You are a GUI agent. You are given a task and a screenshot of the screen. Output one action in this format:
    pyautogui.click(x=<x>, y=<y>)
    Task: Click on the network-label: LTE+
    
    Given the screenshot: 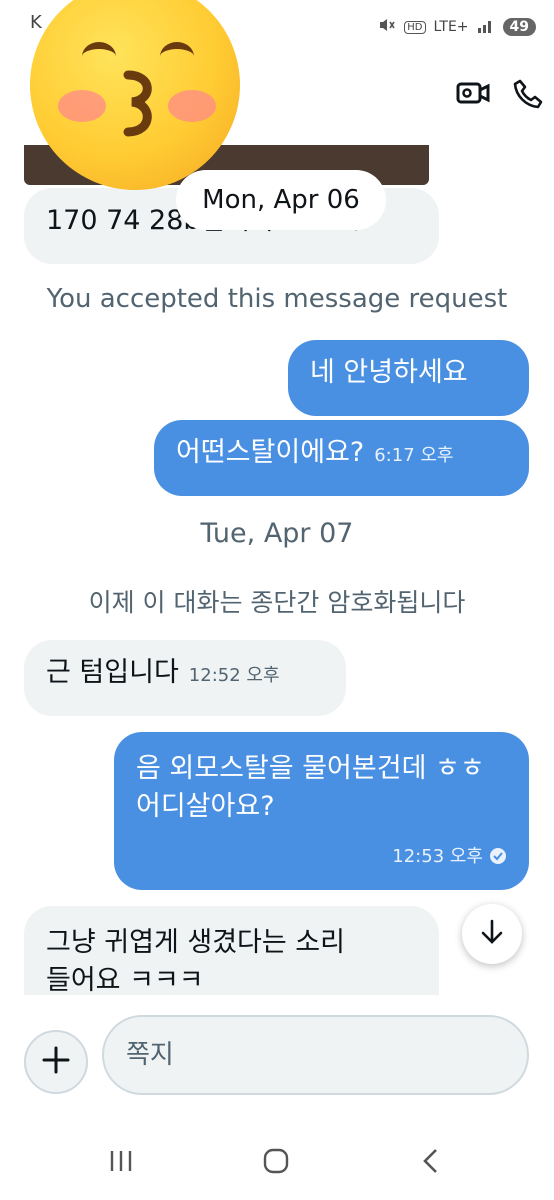 What is the action you would take?
    pyautogui.click(x=451, y=27)
    